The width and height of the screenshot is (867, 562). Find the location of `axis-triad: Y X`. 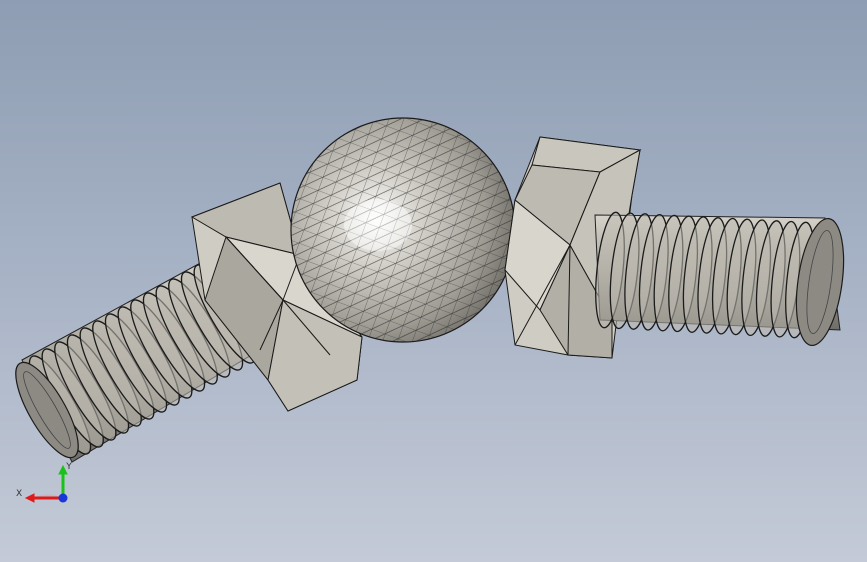

axis-triad: Y X is located at coordinates (44, 482).